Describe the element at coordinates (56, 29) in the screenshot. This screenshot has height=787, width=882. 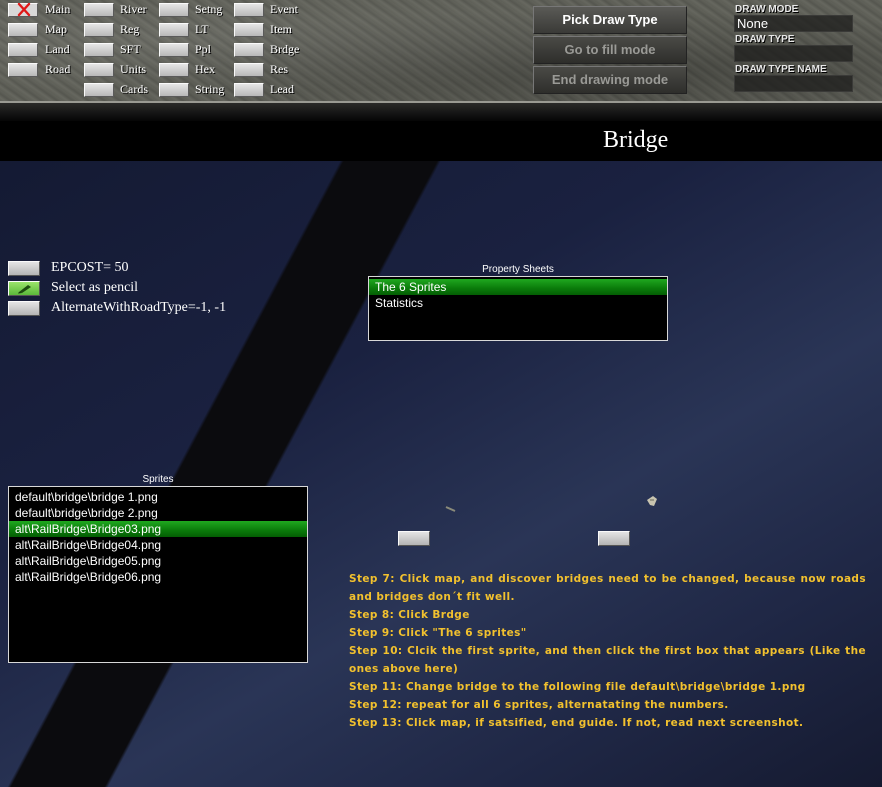
I see `map-label: Map` at that location.